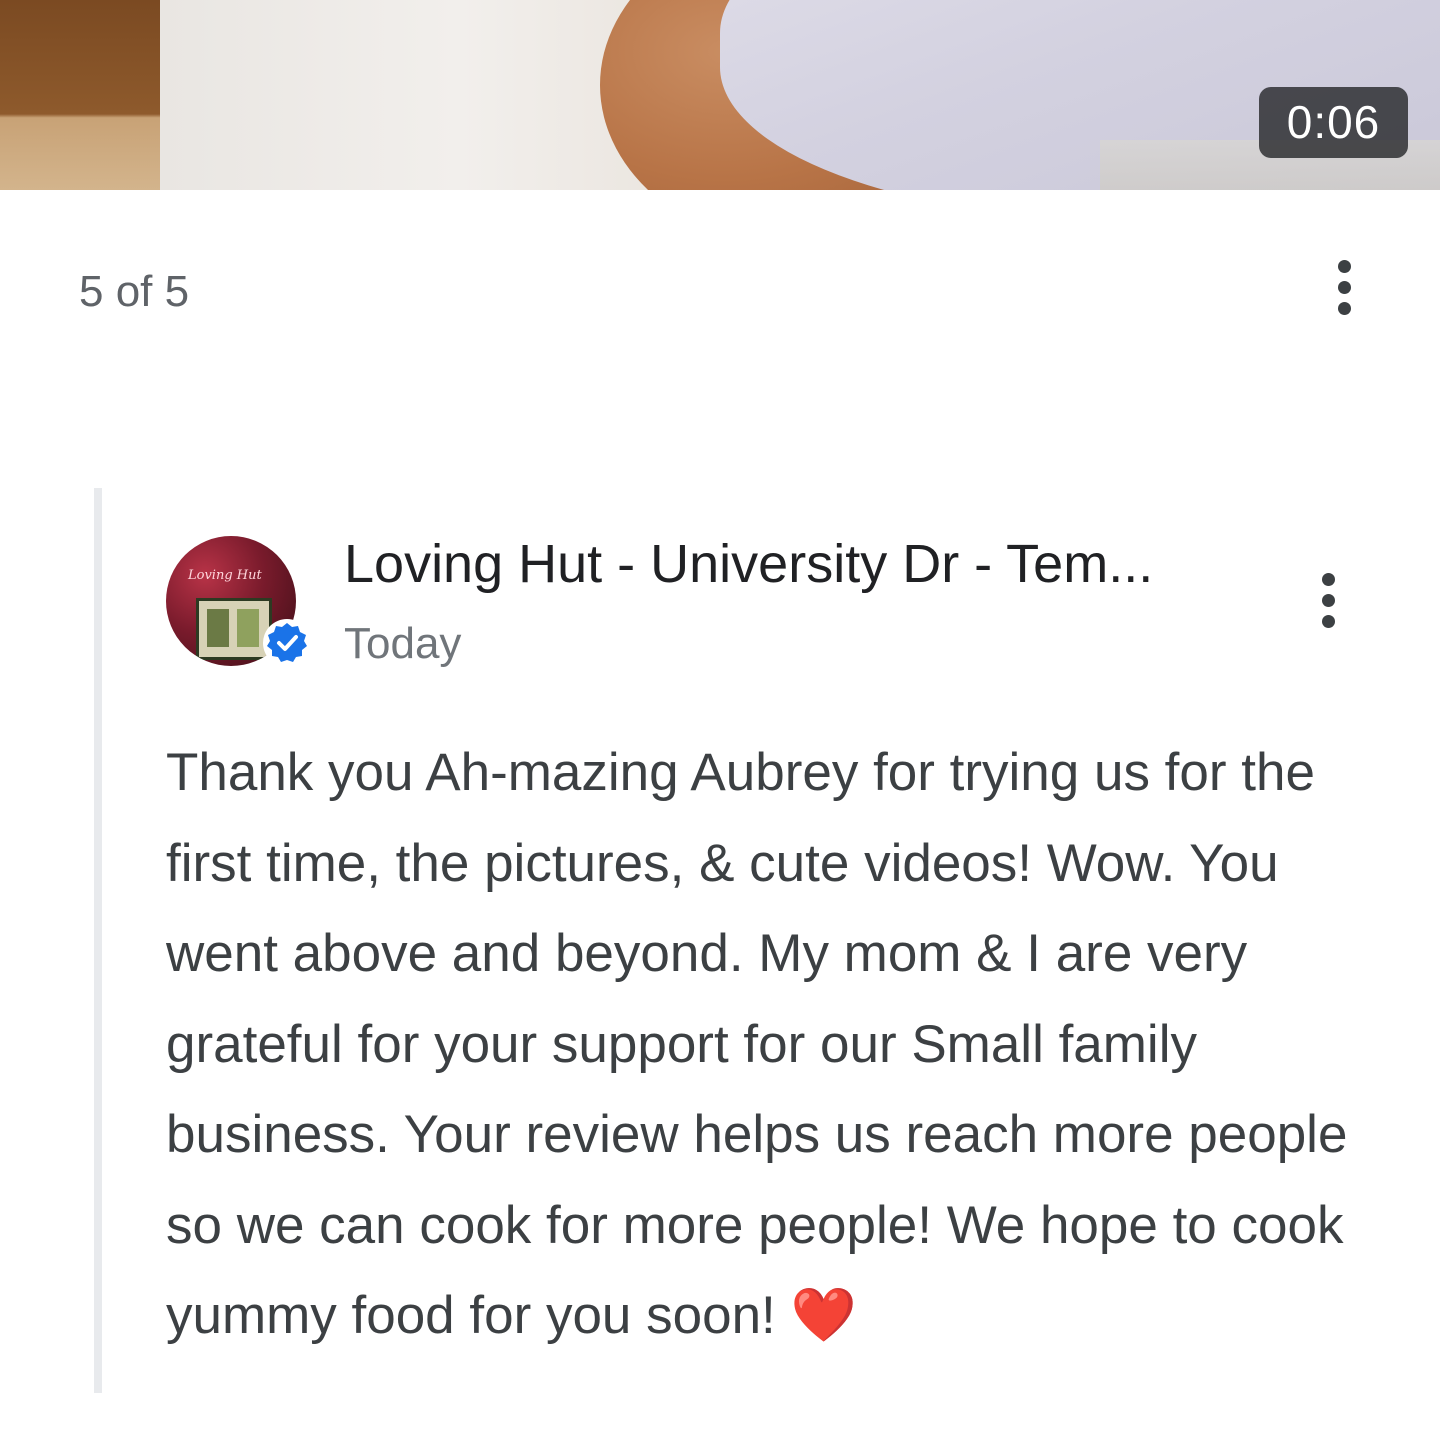 The image size is (1440, 1440). Describe the element at coordinates (234, 629) in the screenshot. I see `avatar-storefront` at that location.